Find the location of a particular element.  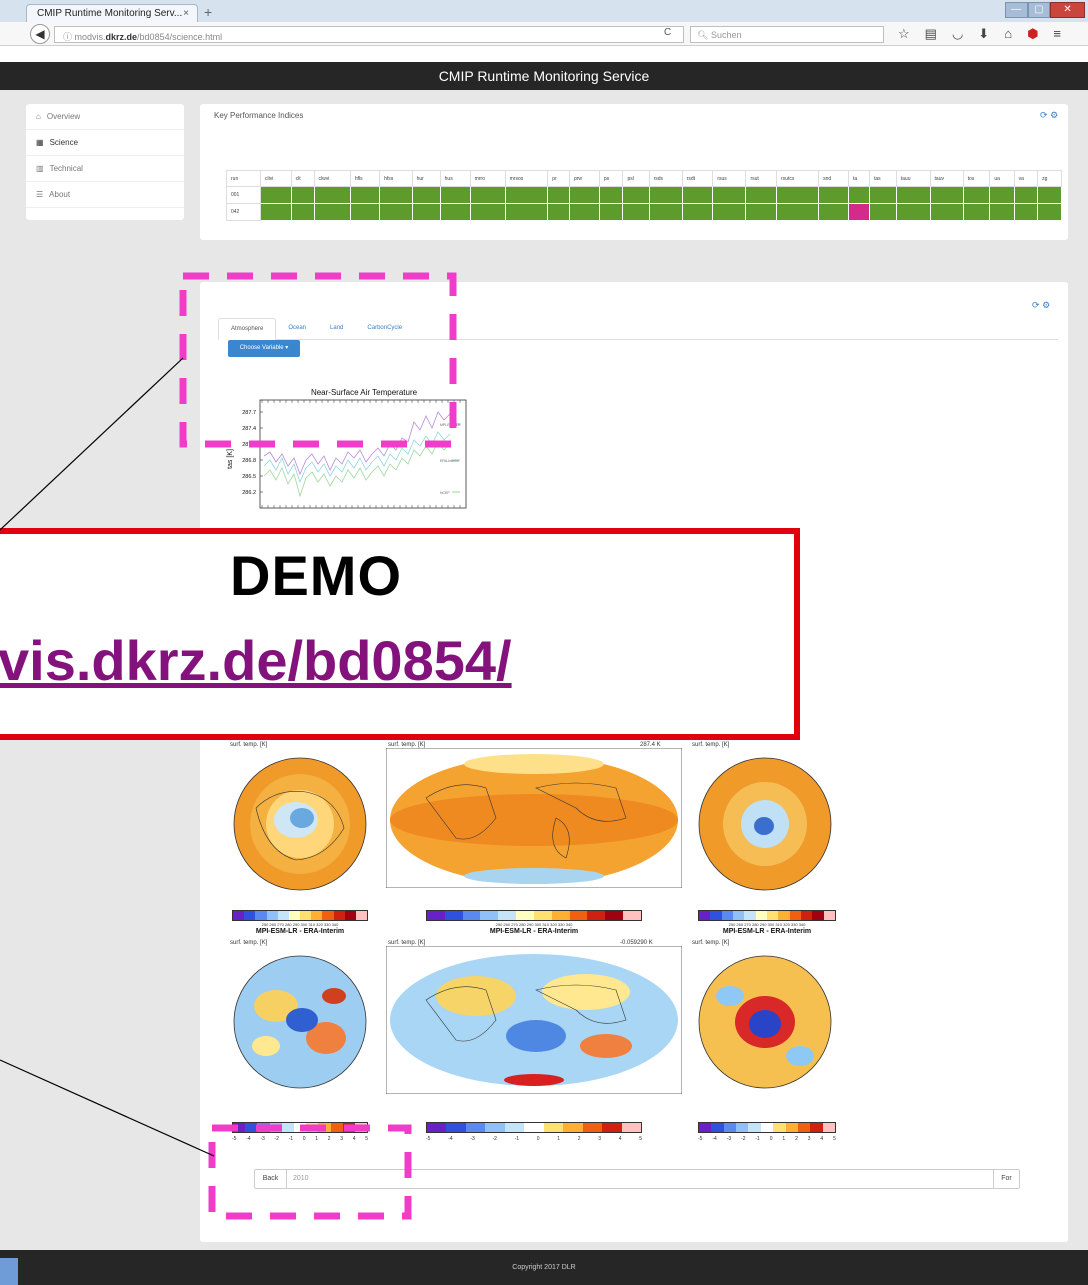

kpi-header-snd: snd is located at coordinates (833, 178).